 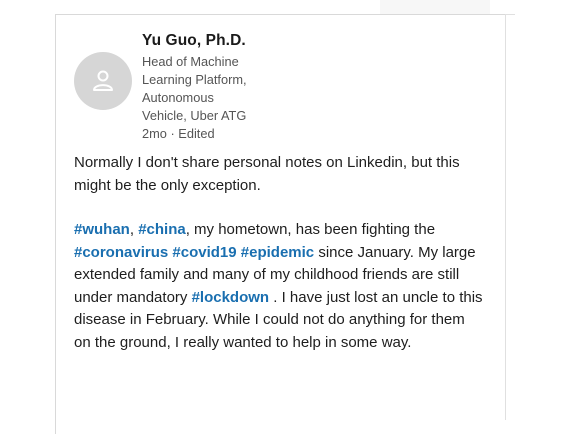 What do you see at coordinates (162, 229) in the screenshot?
I see `hashtag-link-china: #china` at bounding box center [162, 229].